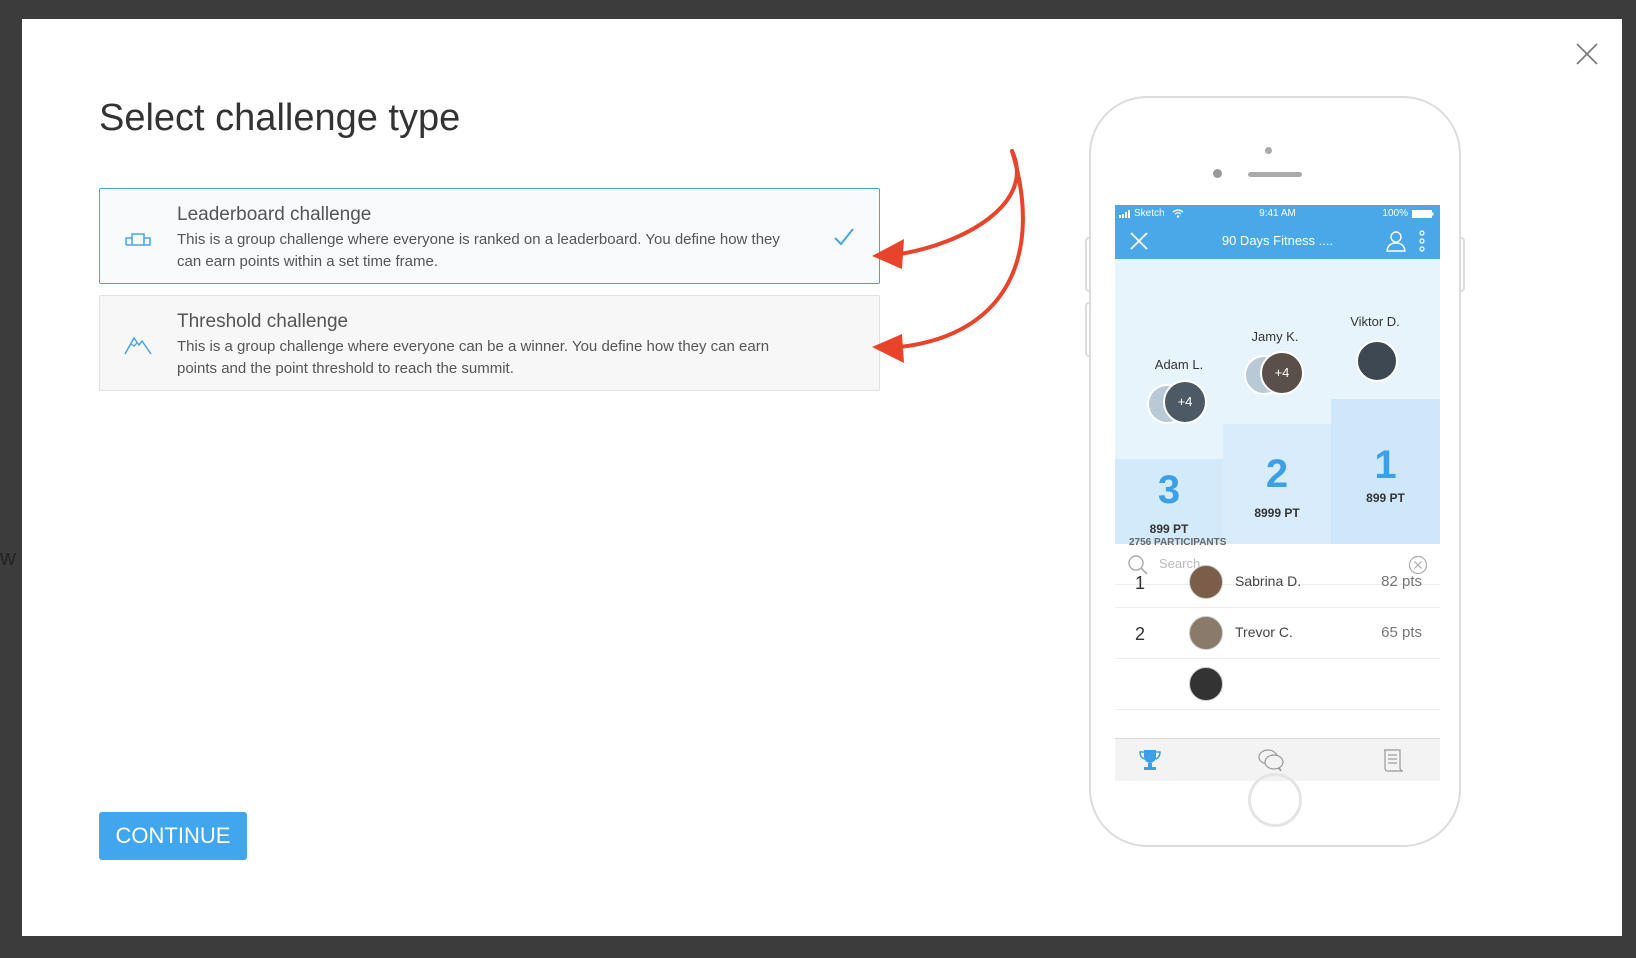 The image size is (1636, 958). What do you see at coordinates (1396, 241) in the screenshot?
I see `user-icon` at bounding box center [1396, 241].